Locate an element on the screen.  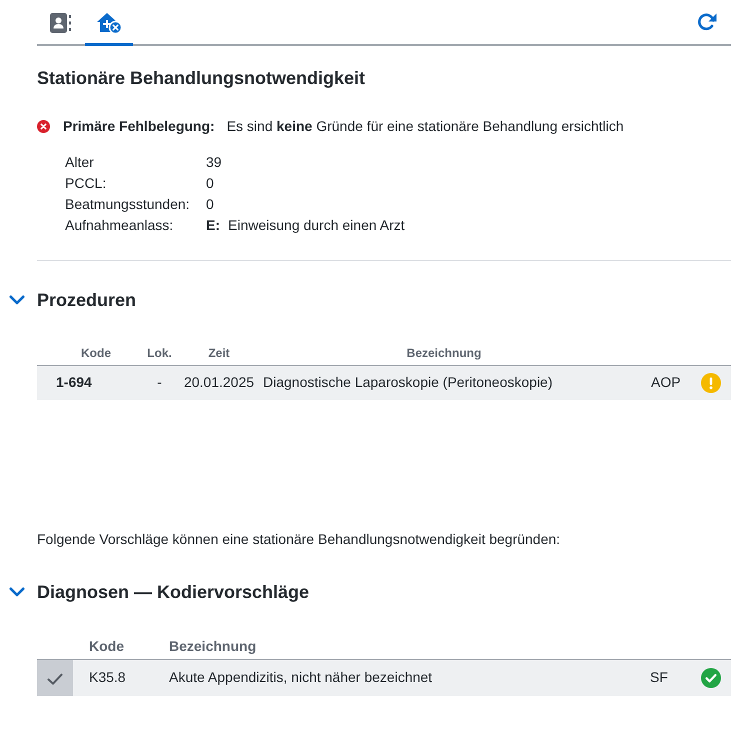
check-circle-icon is located at coordinates (710, 678).